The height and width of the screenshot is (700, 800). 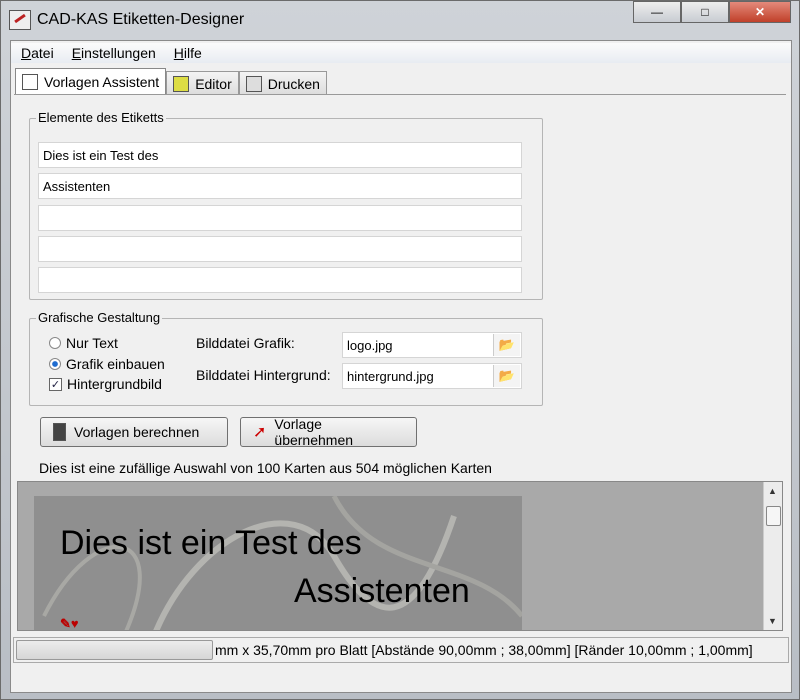 I want to click on radio-nur-text: Nur Text, so click(x=83, y=343).